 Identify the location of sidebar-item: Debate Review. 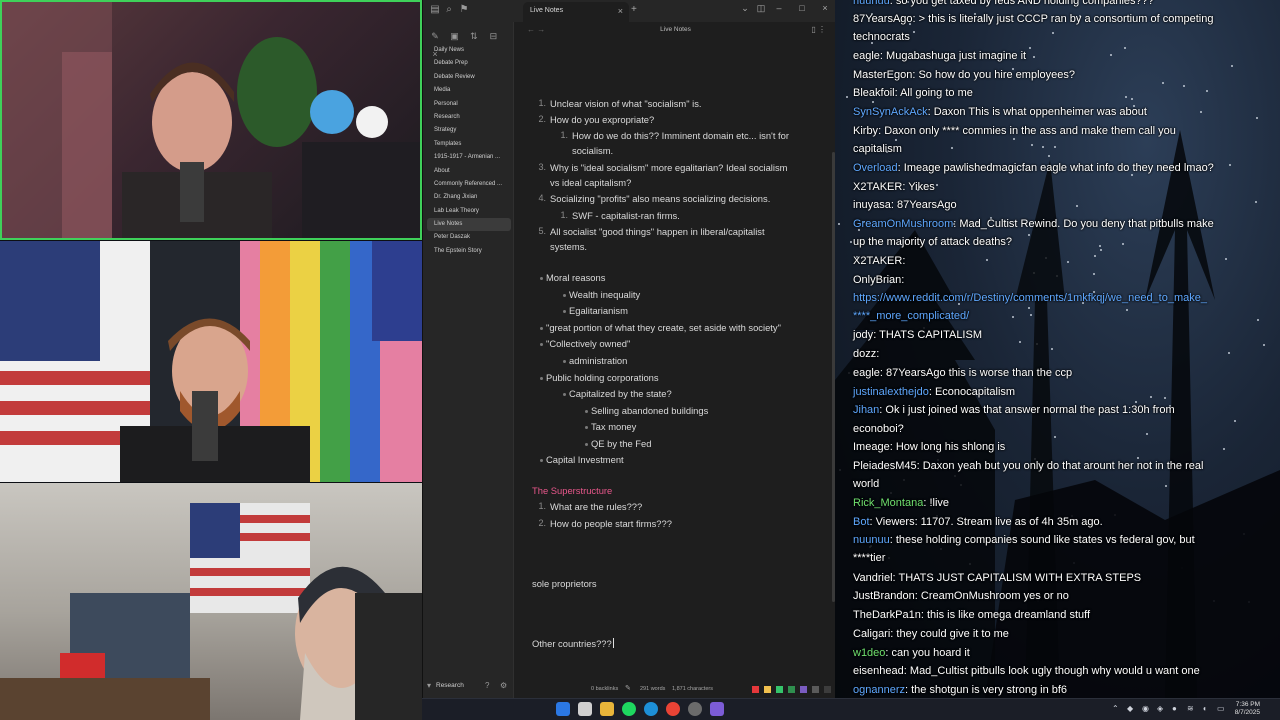
(469, 77).